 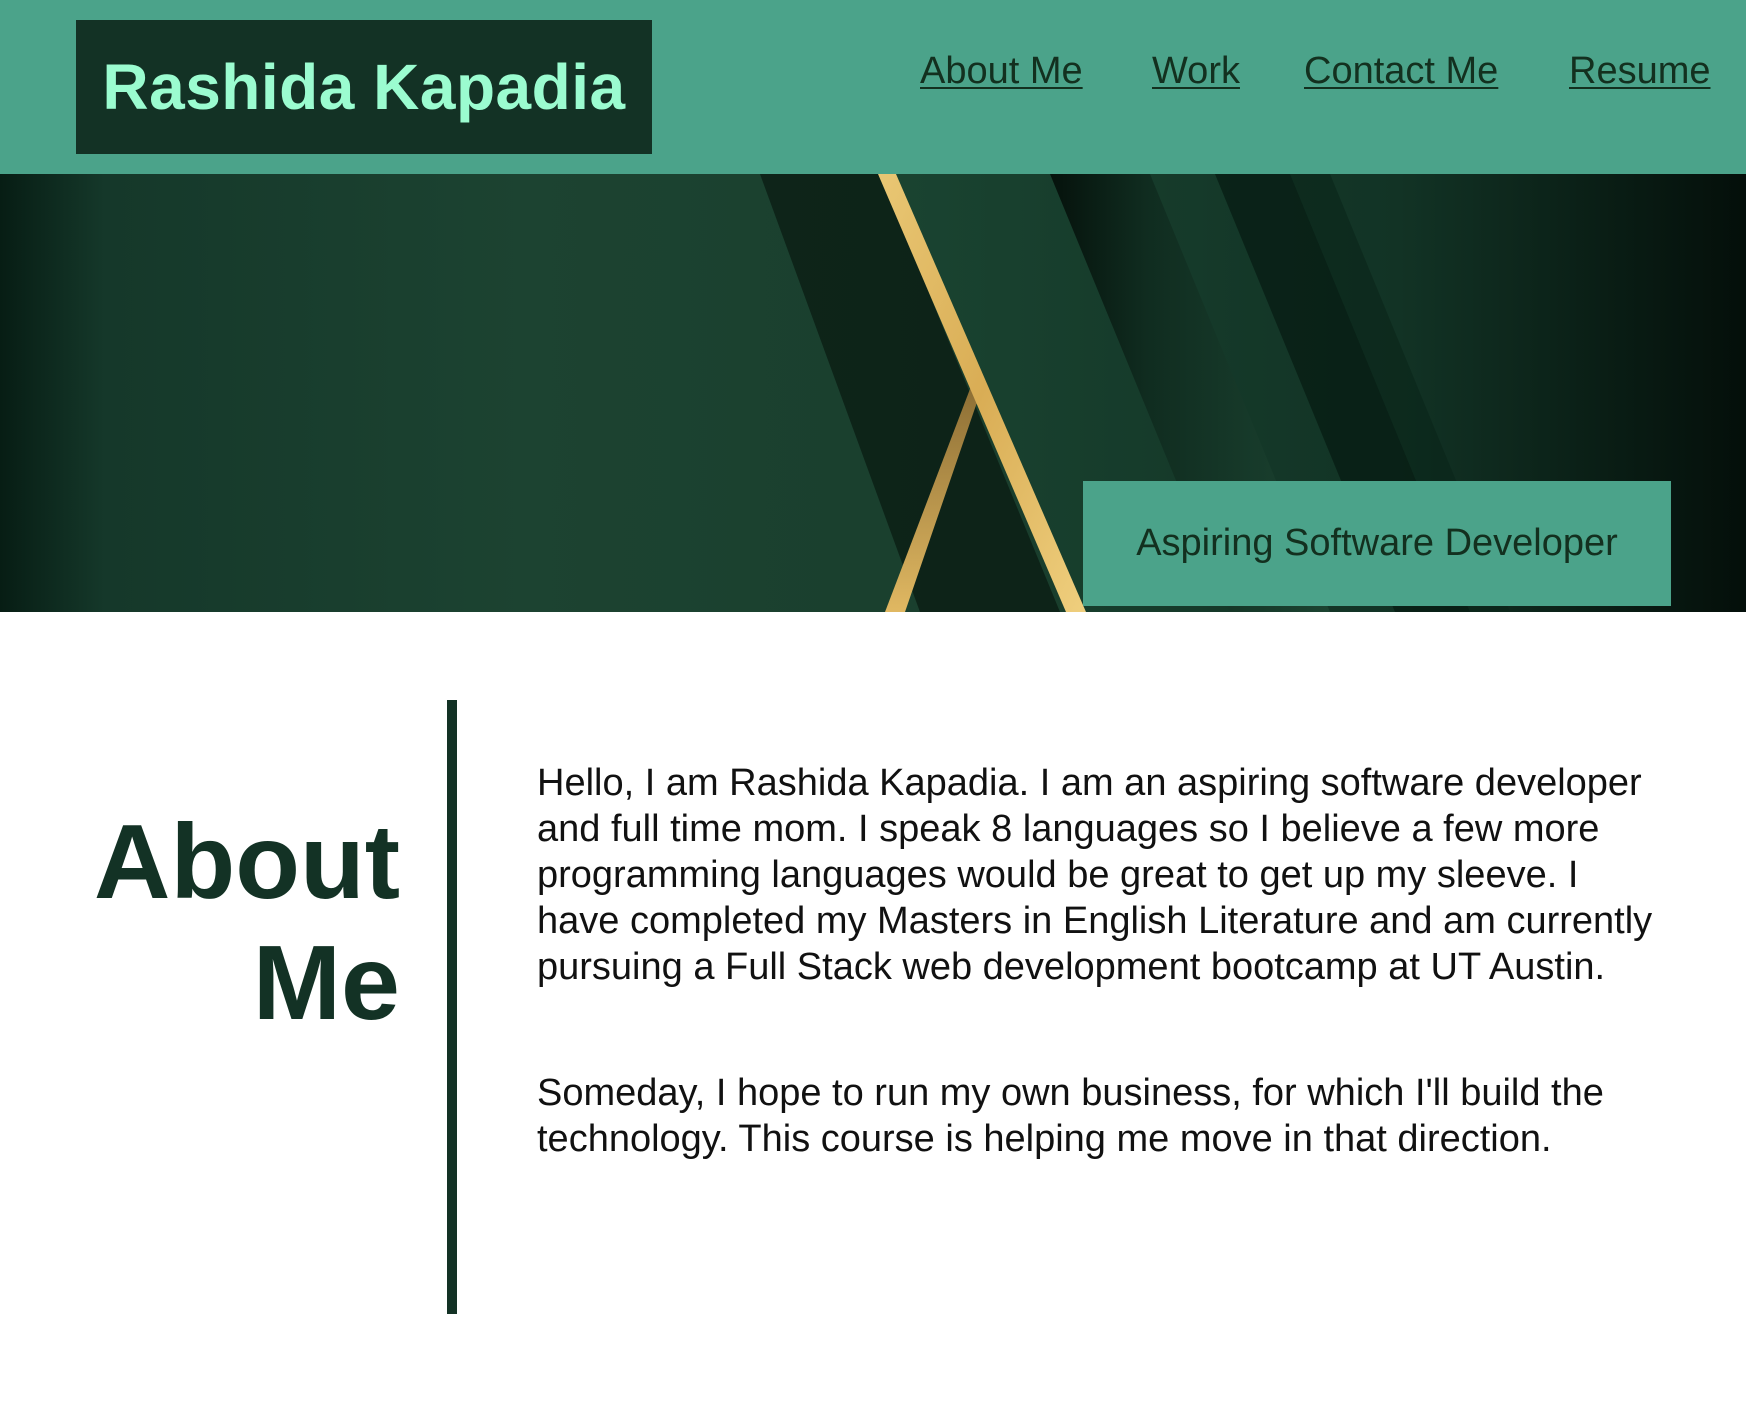 What do you see at coordinates (1001, 71) in the screenshot?
I see `nav-link-about-me: About Me` at bounding box center [1001, 71].